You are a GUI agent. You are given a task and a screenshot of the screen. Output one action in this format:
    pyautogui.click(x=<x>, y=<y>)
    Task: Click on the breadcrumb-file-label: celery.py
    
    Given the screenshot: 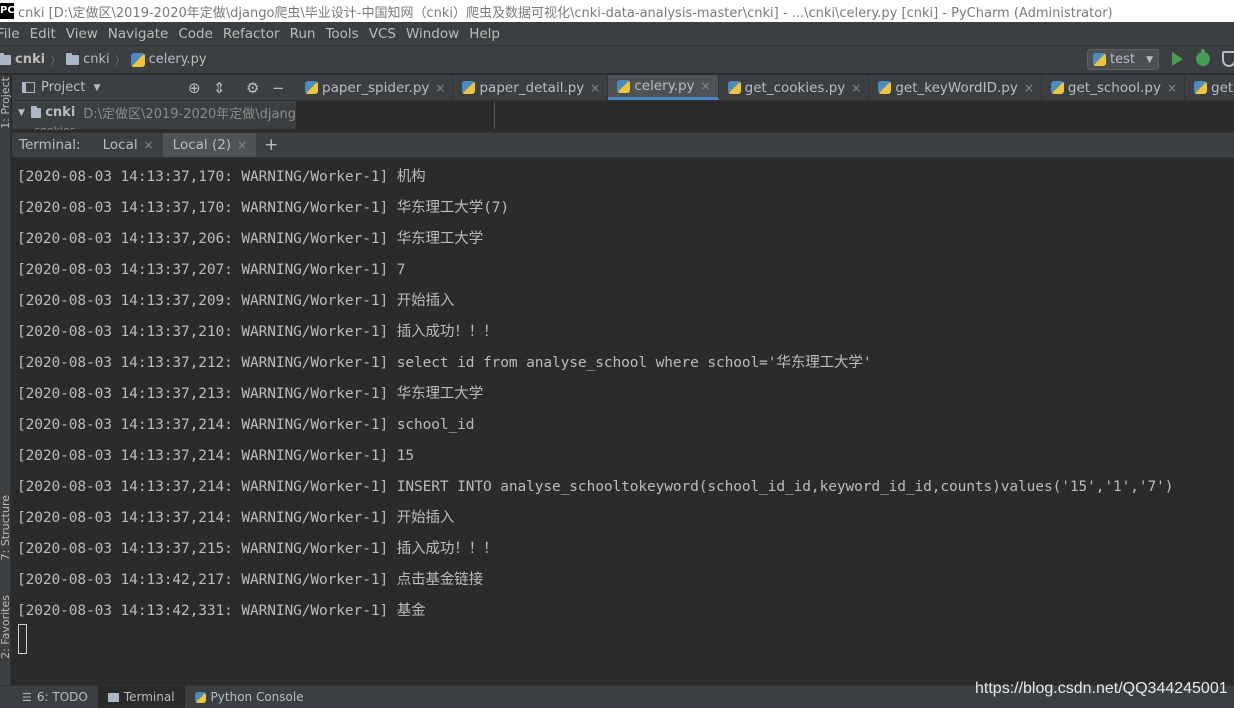 What is the action you would take?
    pyautogui.click(x=177, y=59)
    